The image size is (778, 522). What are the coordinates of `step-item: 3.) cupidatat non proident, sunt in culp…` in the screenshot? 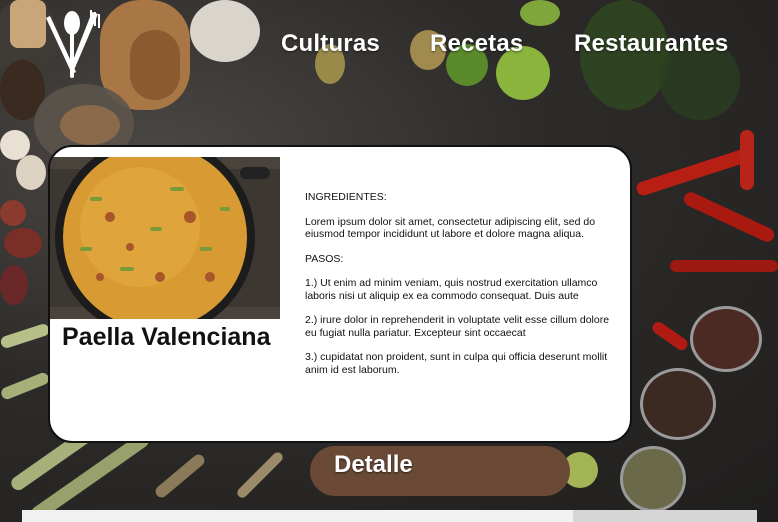 It's located at (456, 363).